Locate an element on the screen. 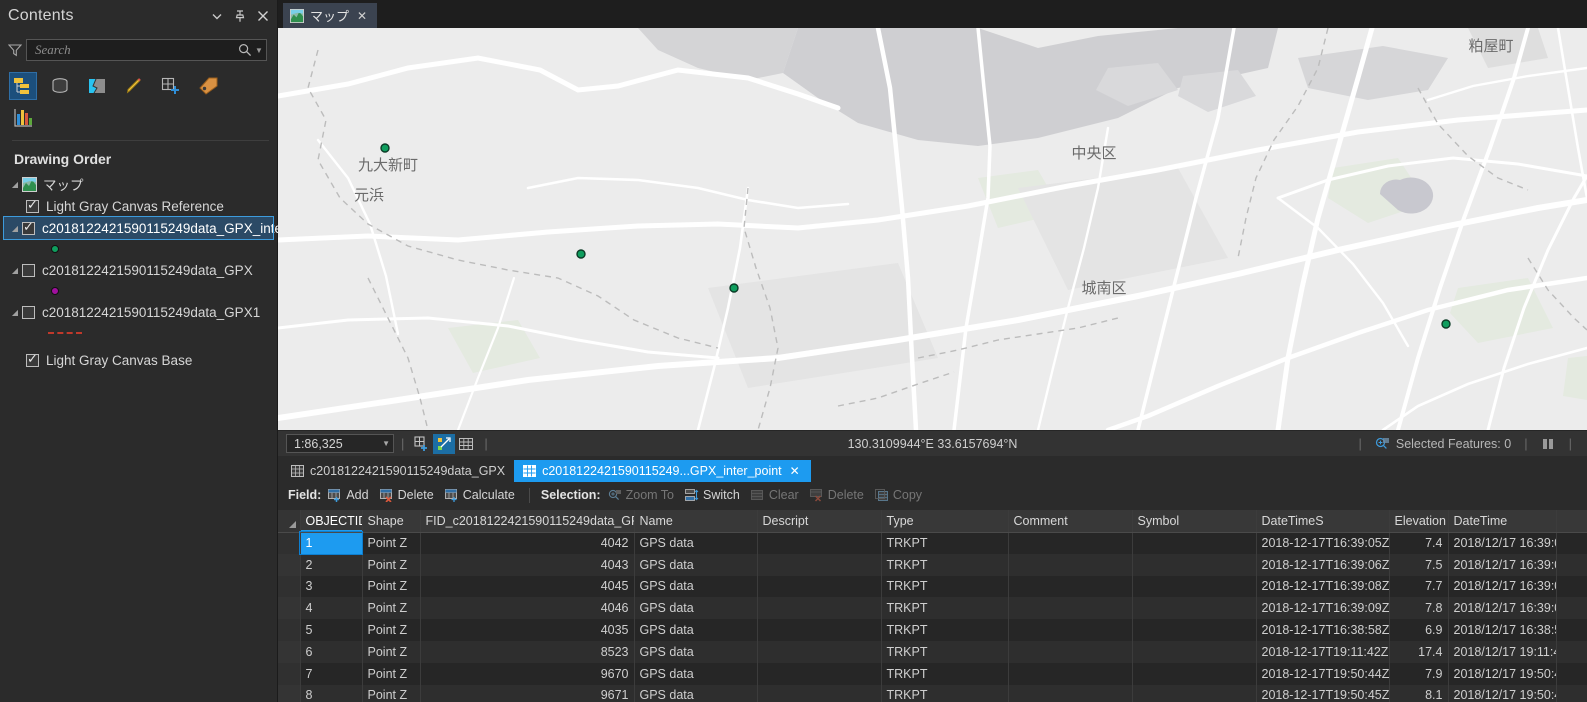 This screenshot has width=1587, height=702. column-header-type: Type is located at coordinates (945, 521).